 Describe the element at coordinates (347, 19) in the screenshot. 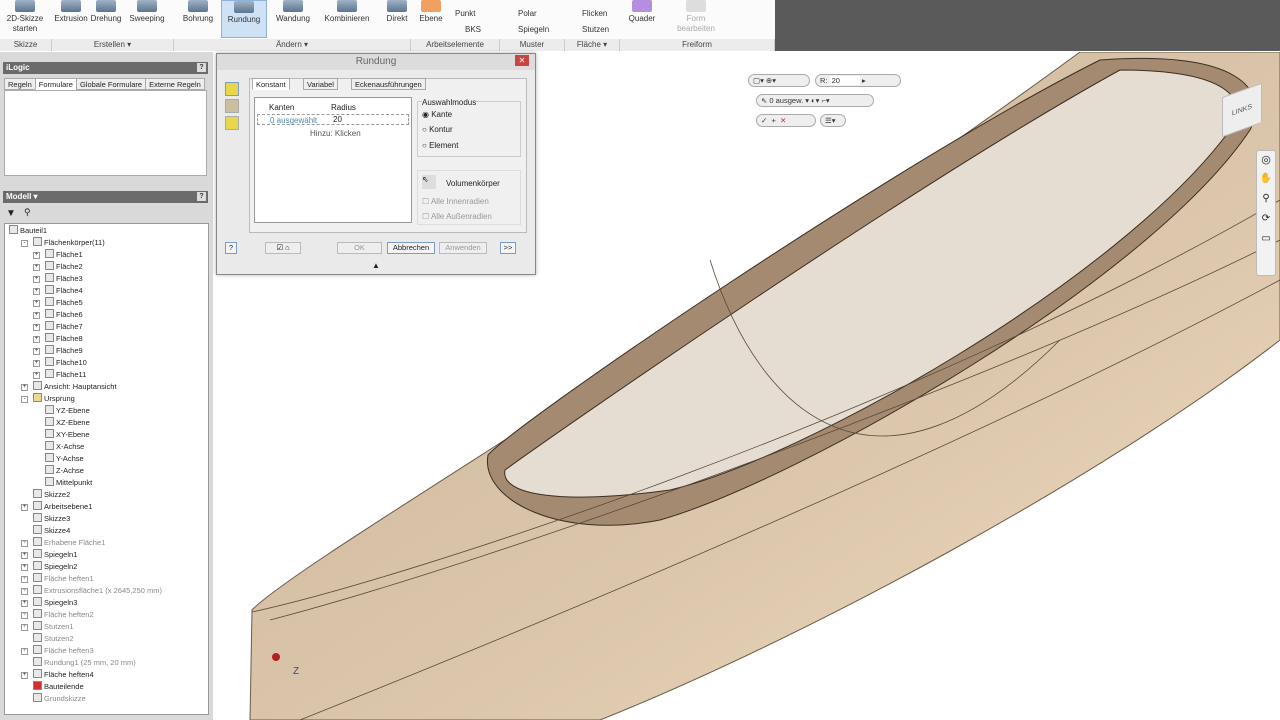

I see `combine-button: Kombinieren` at that location.